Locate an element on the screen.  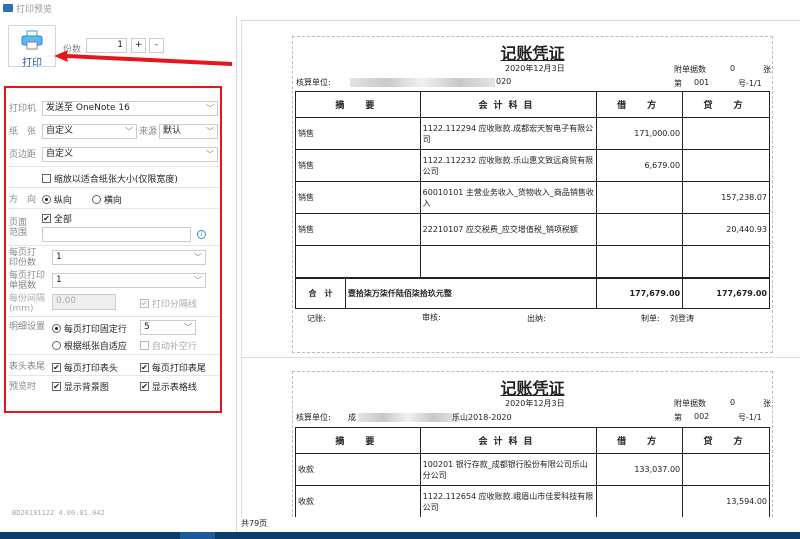
bookkeeper-label: 记账: is located at coordinates (316, 318).